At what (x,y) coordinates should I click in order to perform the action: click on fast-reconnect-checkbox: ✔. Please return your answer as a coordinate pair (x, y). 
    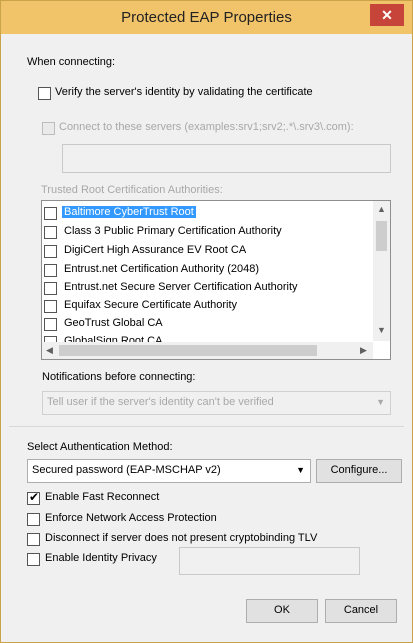
    Looking at the image, I should click on (33, 497).